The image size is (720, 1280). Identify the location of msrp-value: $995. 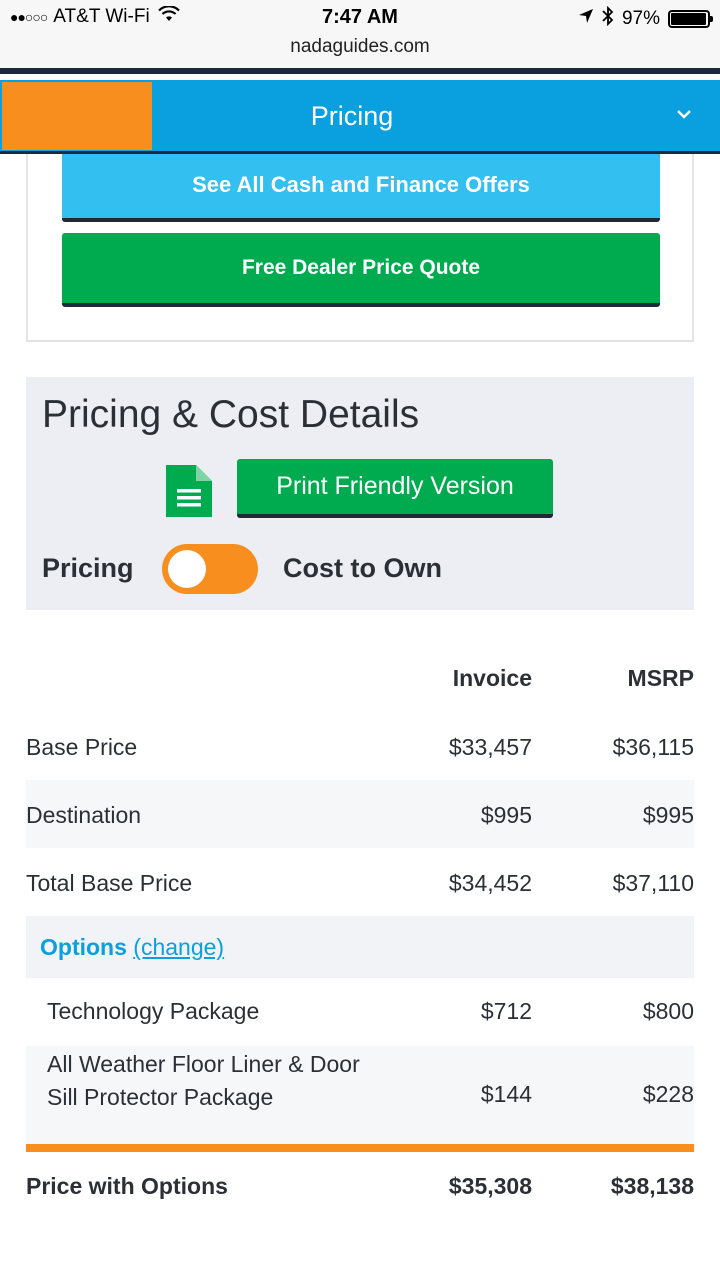
(668, 815).